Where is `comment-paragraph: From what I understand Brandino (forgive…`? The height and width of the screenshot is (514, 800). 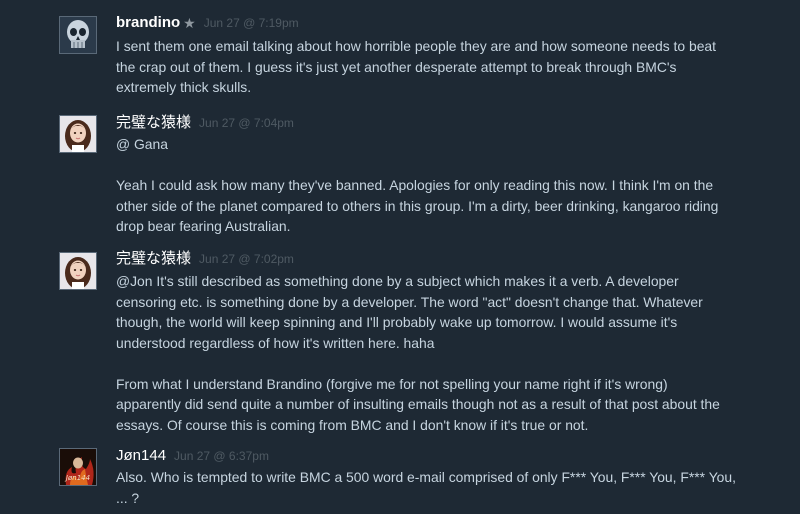
comment-paragraph: From what I understand Brandino (forgive… is located at coordinates (418, 404).